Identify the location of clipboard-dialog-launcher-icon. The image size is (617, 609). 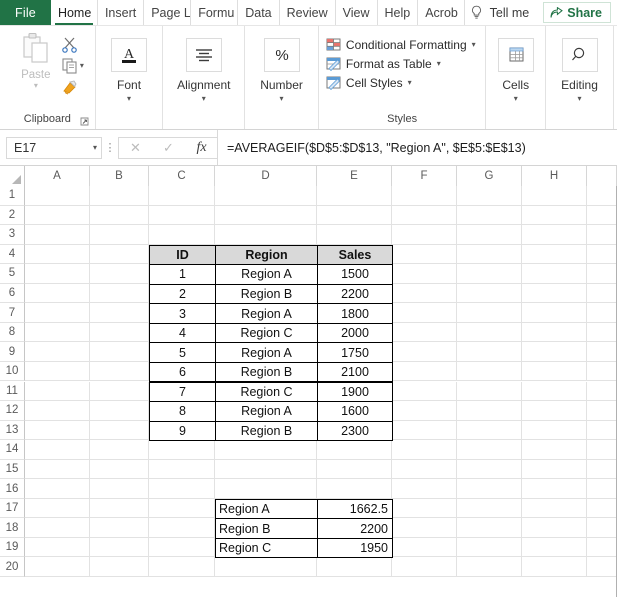
(84, 121).